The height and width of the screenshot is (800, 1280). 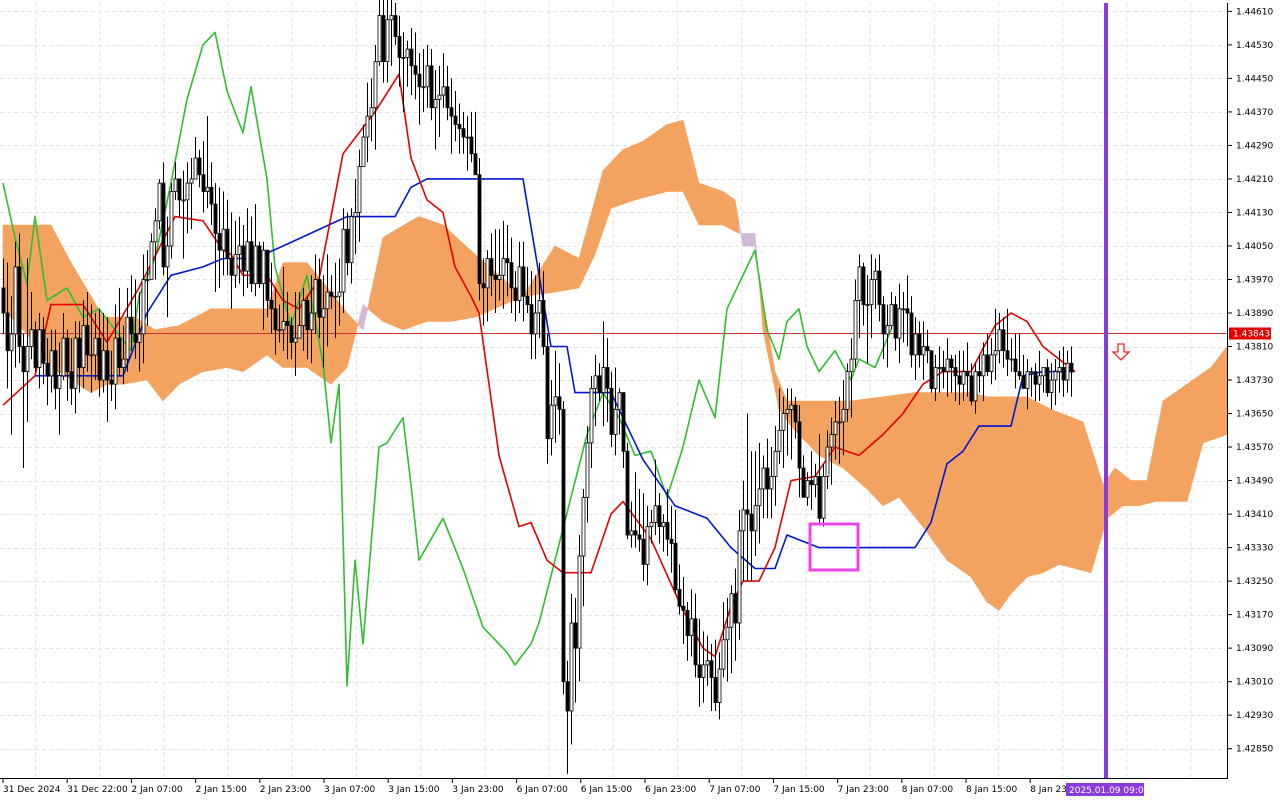 What do you see at coordinates (735, 790) in the screenshot?
I see `x-tick-label-11: 7 Jan 07:00` at bounding box center [735, 790].